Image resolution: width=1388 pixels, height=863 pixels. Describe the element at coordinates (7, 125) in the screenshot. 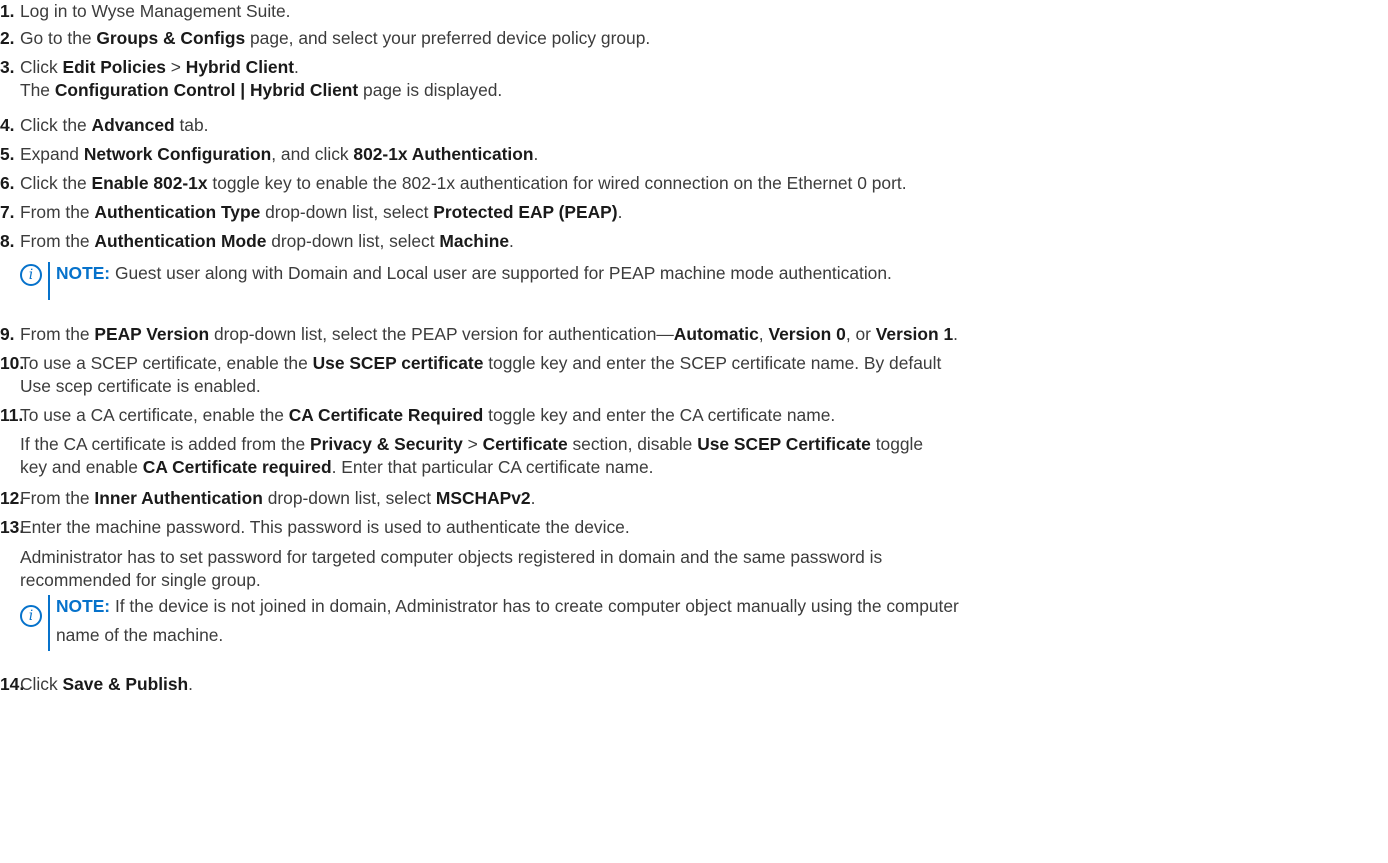

I see `step-number: 4.` at that location.